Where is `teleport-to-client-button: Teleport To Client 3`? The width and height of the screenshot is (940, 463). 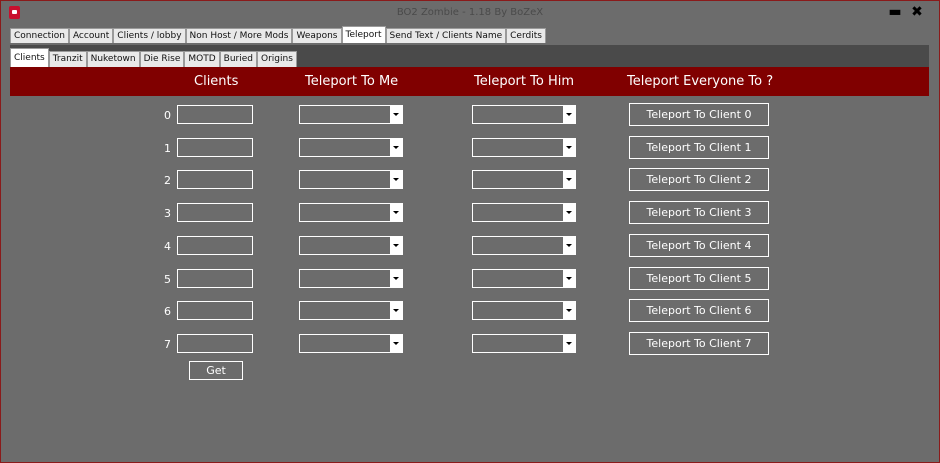 teleport-to-client-button: Teleport To Client 3 is located at coordinates (699, 212).